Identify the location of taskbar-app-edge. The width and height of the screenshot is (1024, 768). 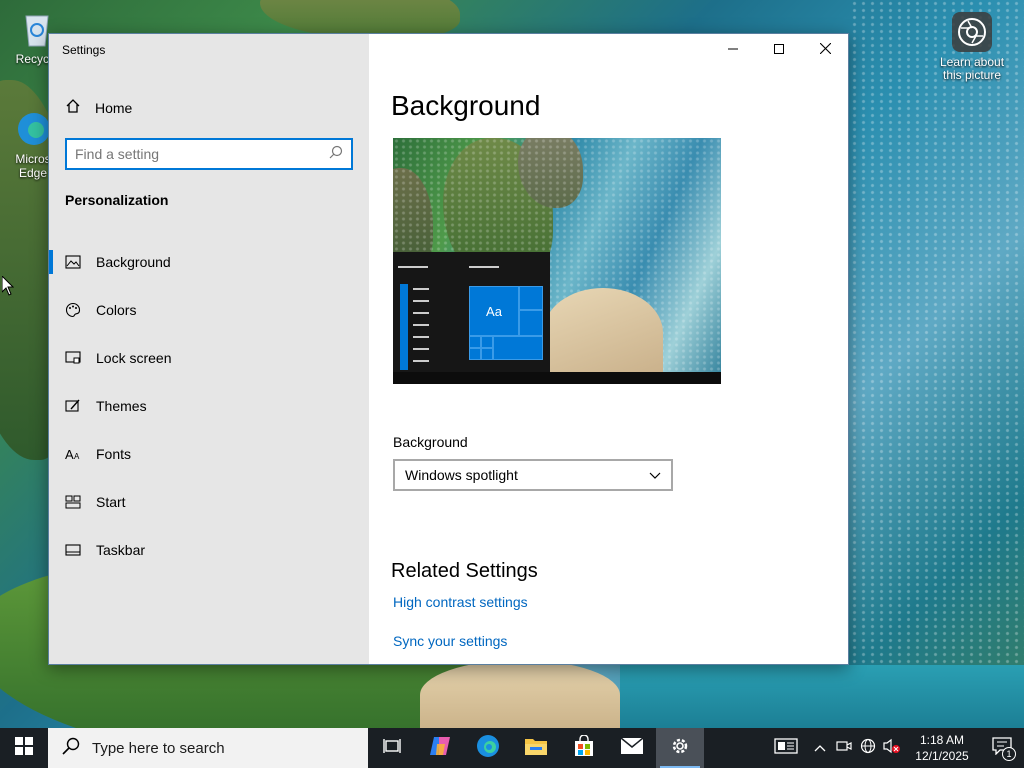
(488, 748).